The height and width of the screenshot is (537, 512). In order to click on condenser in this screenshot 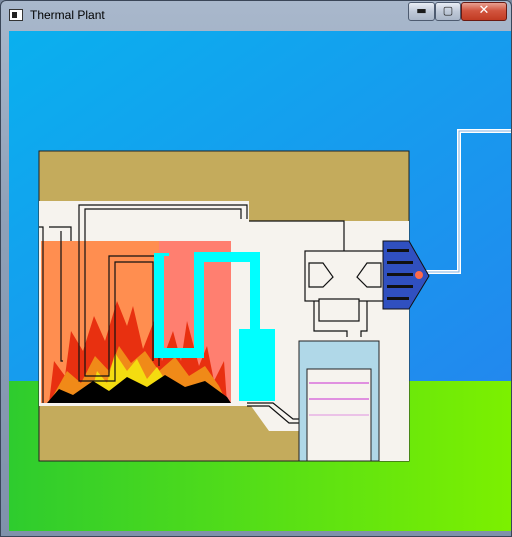, I will do `click(339, 401)`.